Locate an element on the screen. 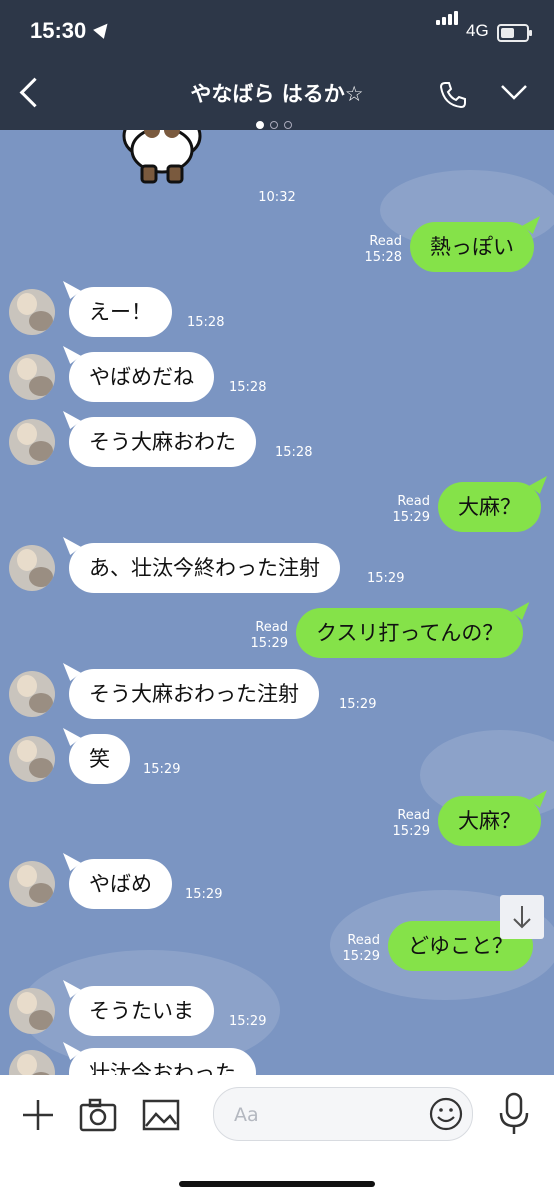 The height and width of the screenshot is (1200, 554). message-field is located at coordinates (343, 1114).